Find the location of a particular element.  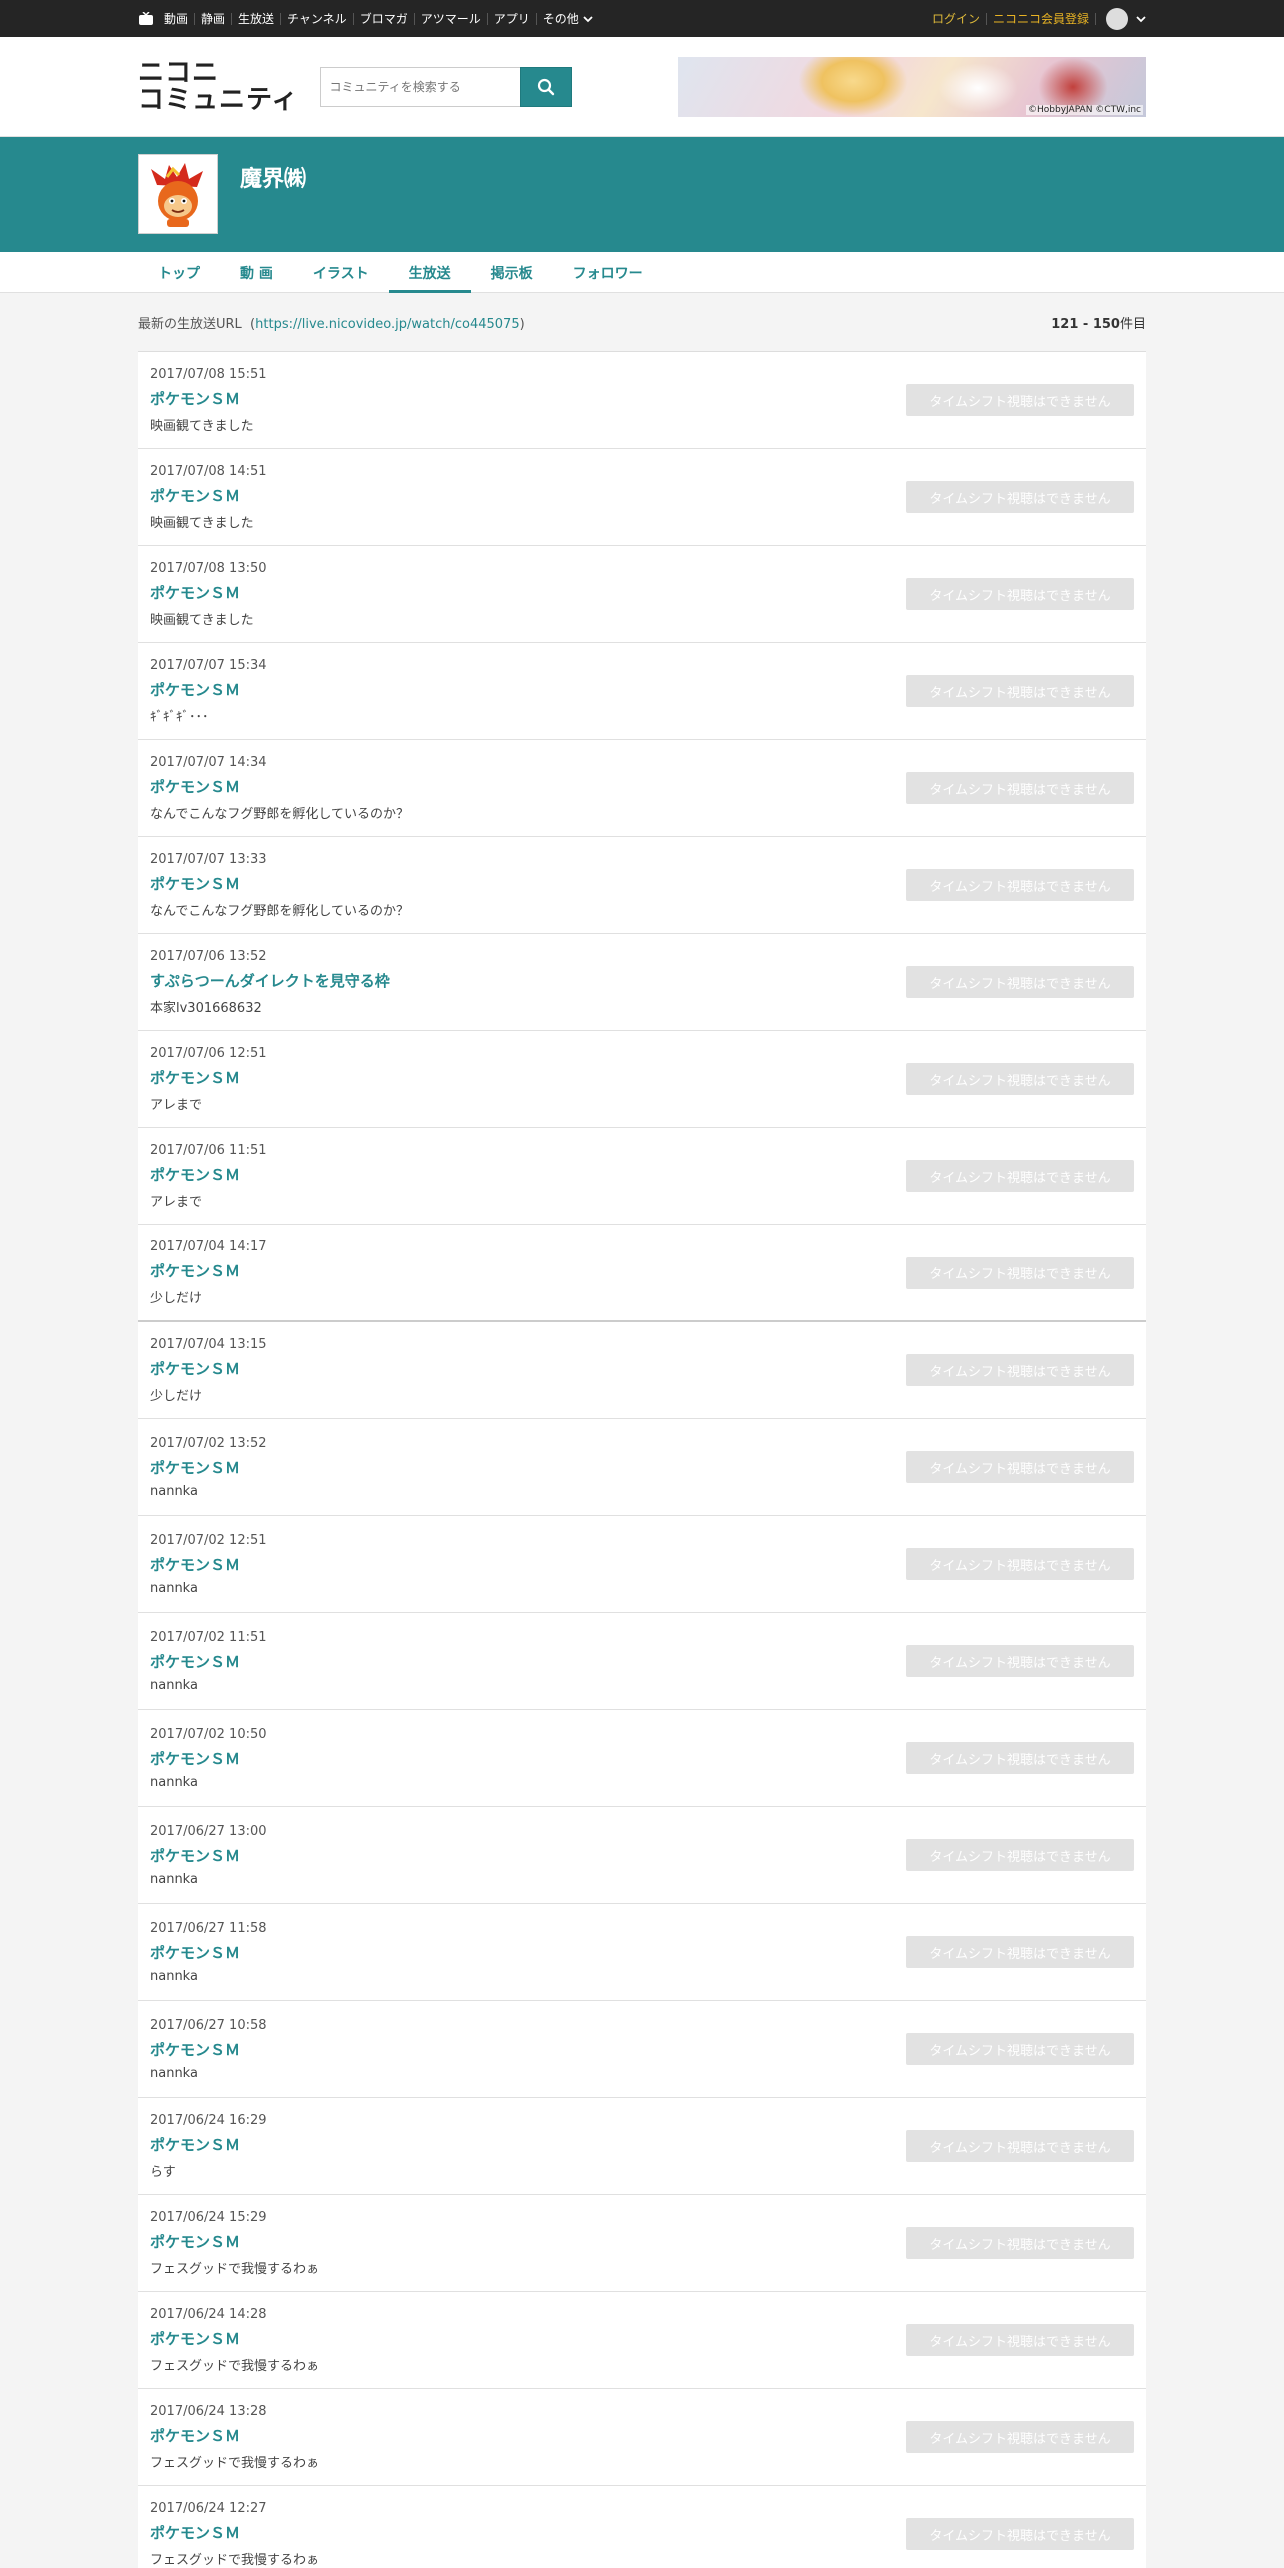

tab-top: トップ is located at coordinates (179, 272).